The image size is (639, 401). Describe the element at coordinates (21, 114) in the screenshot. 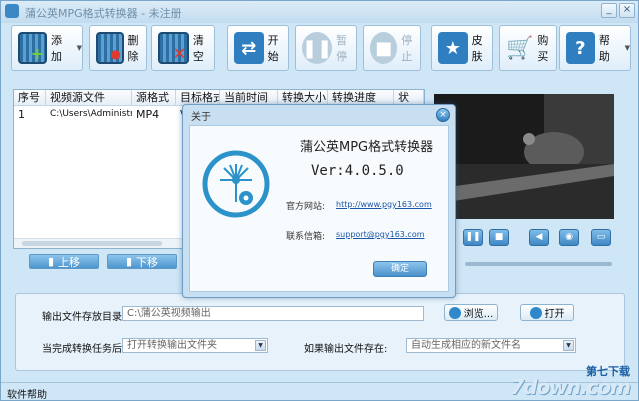

I see `row-index: 1` at that location.